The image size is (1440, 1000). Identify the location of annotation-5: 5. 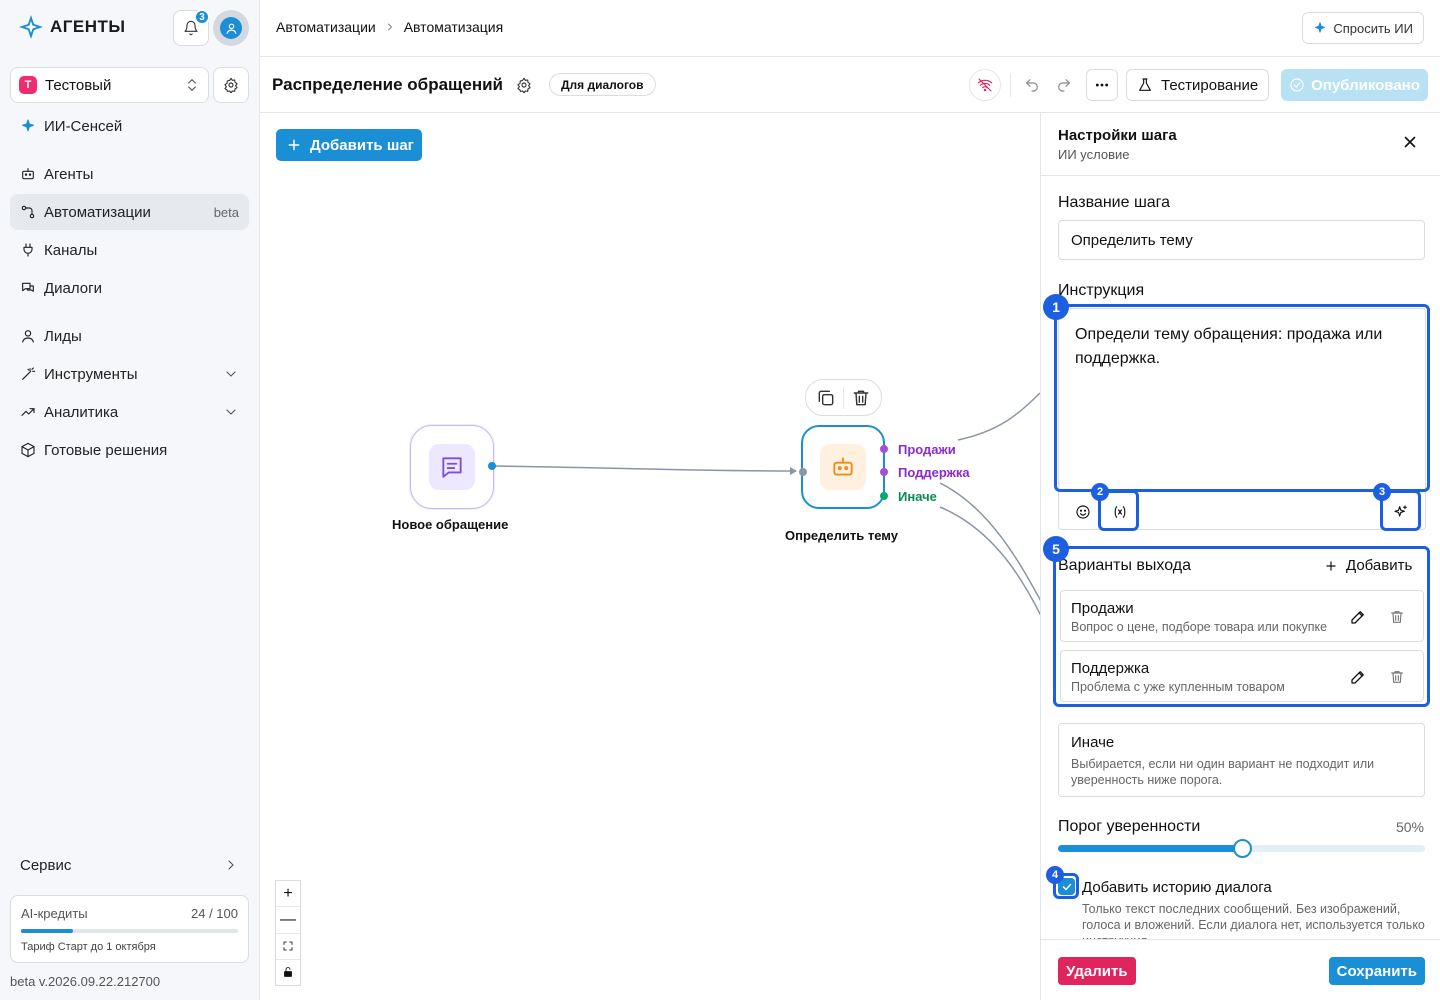
(1056, 549).